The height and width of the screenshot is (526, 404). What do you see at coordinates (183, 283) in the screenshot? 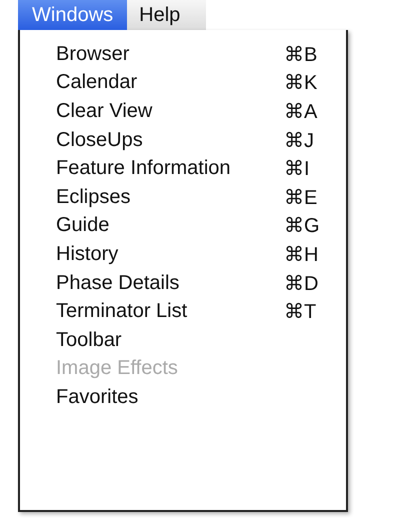
I see `menu-item: Phase Details ⌘D` at bounding box center [183, 283].